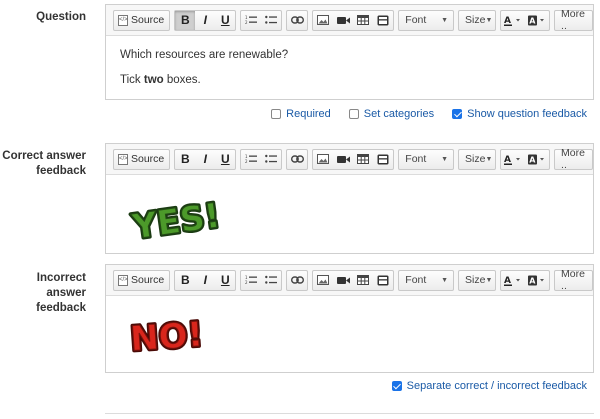 This screenshot has height=419, width=600. I want to click on format-group: B I U, so click(205, 159).